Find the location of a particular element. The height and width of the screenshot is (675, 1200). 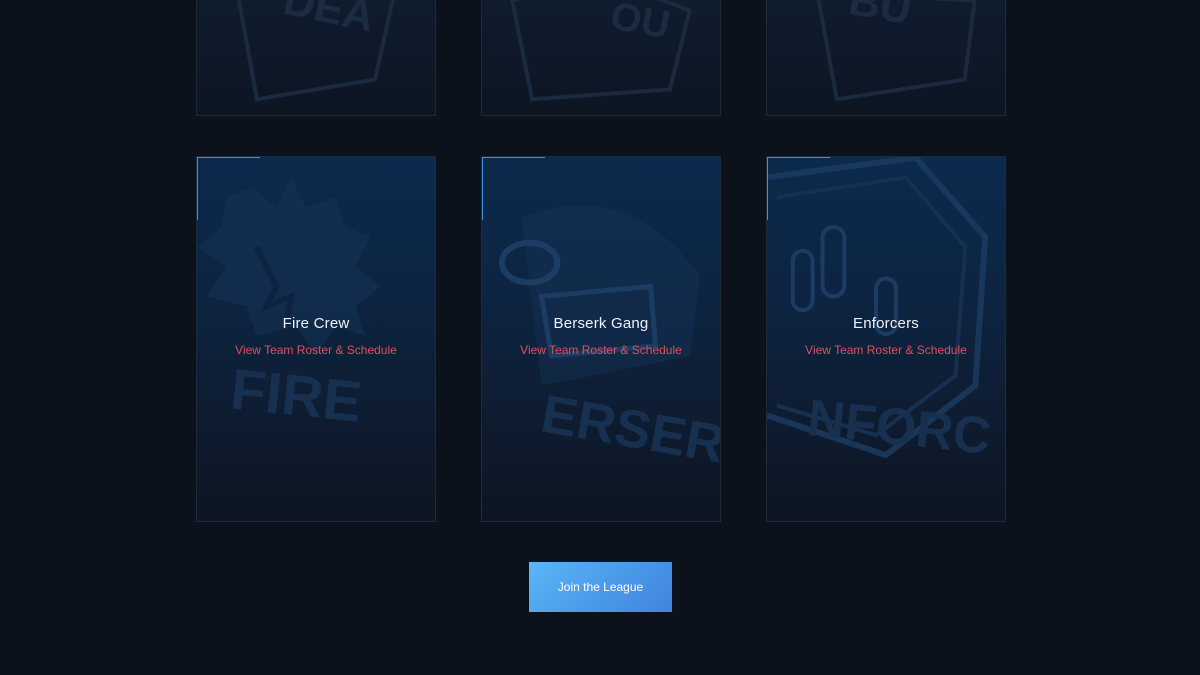

team-card-top-2: OU is located at coordinates (601, 58).